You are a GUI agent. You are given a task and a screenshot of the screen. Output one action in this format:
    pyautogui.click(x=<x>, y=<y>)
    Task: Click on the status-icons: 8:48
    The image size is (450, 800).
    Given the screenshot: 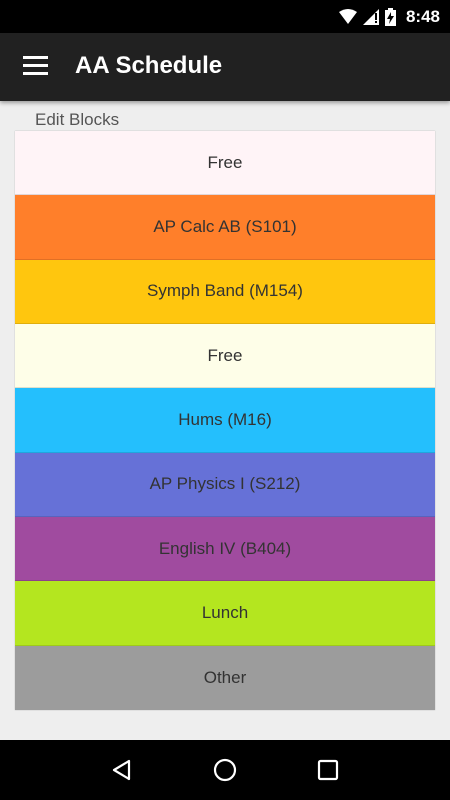 What is the action you would take?
    pyautogui.click(x=389, y=16)
    